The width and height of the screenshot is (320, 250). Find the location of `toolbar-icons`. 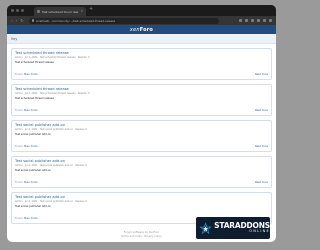

toolbar-icons is located at coordinates (255, 20).